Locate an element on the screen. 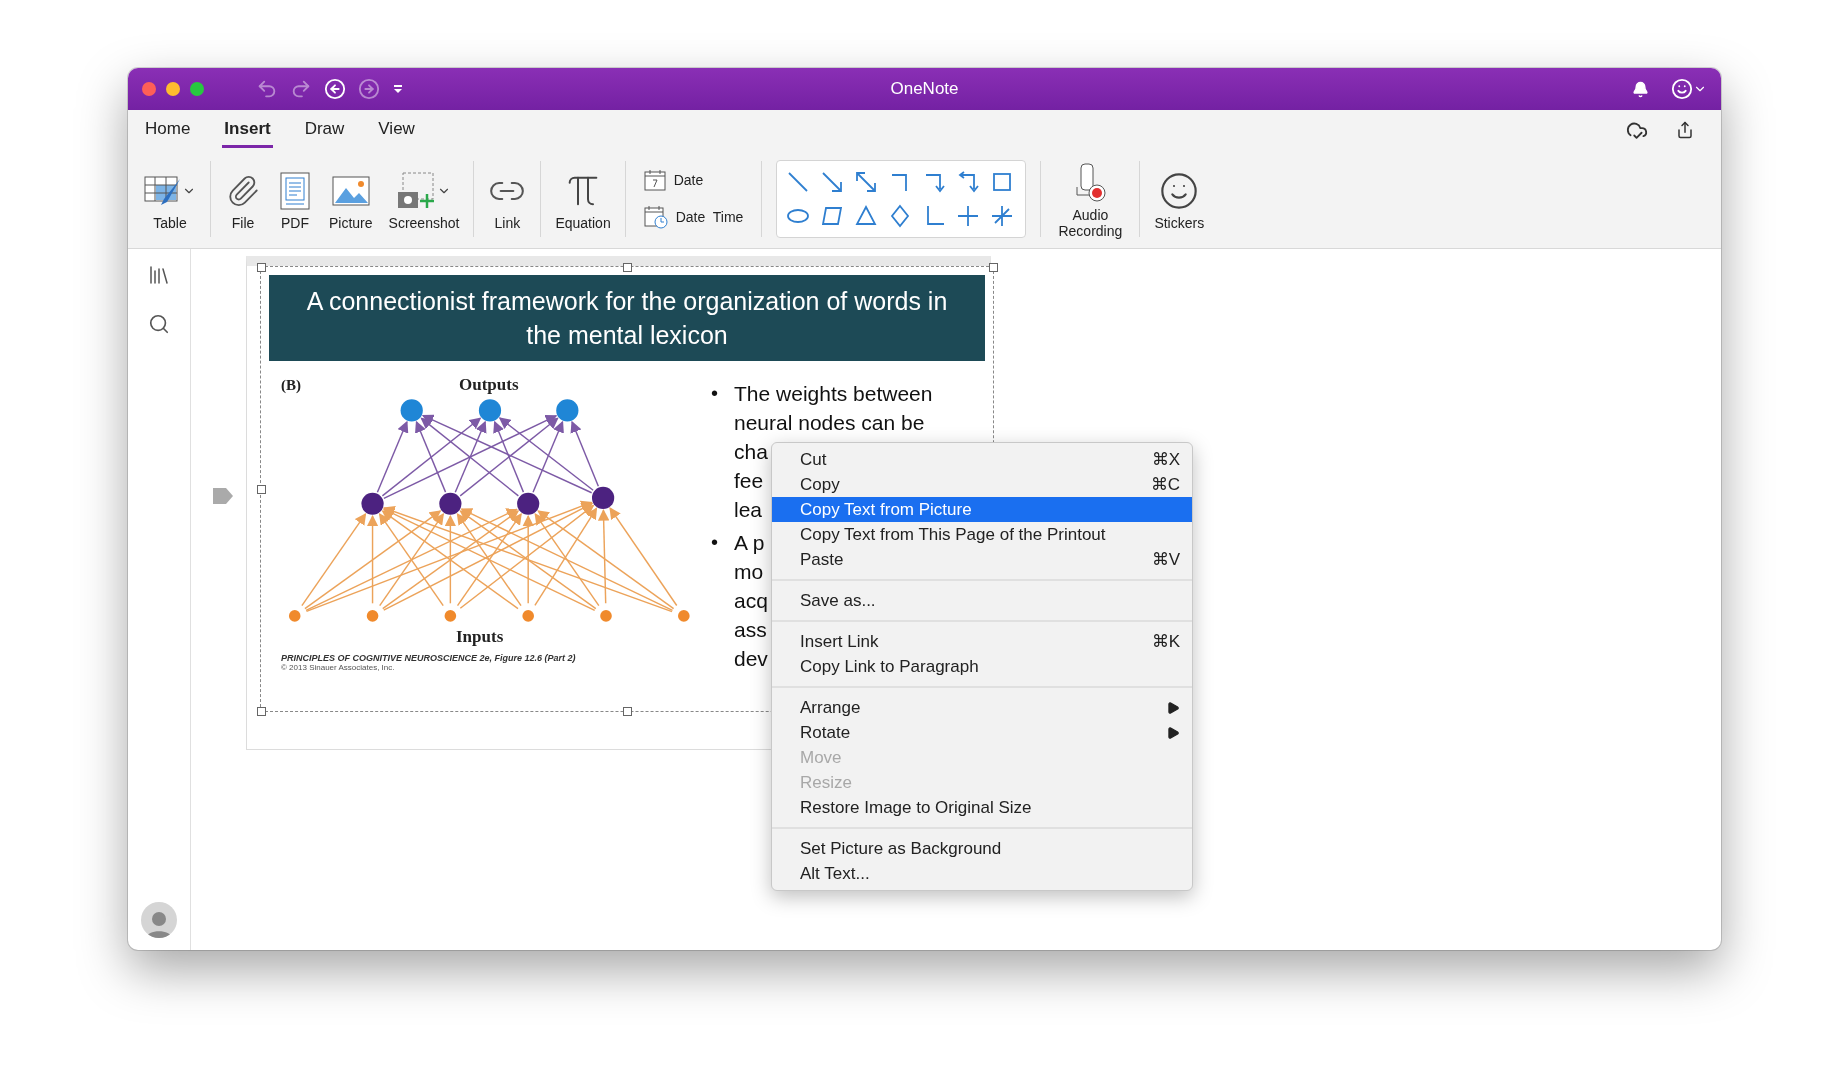 The image size is (1838, 1090). dropdown-icon is located at coordinates (398, 89).